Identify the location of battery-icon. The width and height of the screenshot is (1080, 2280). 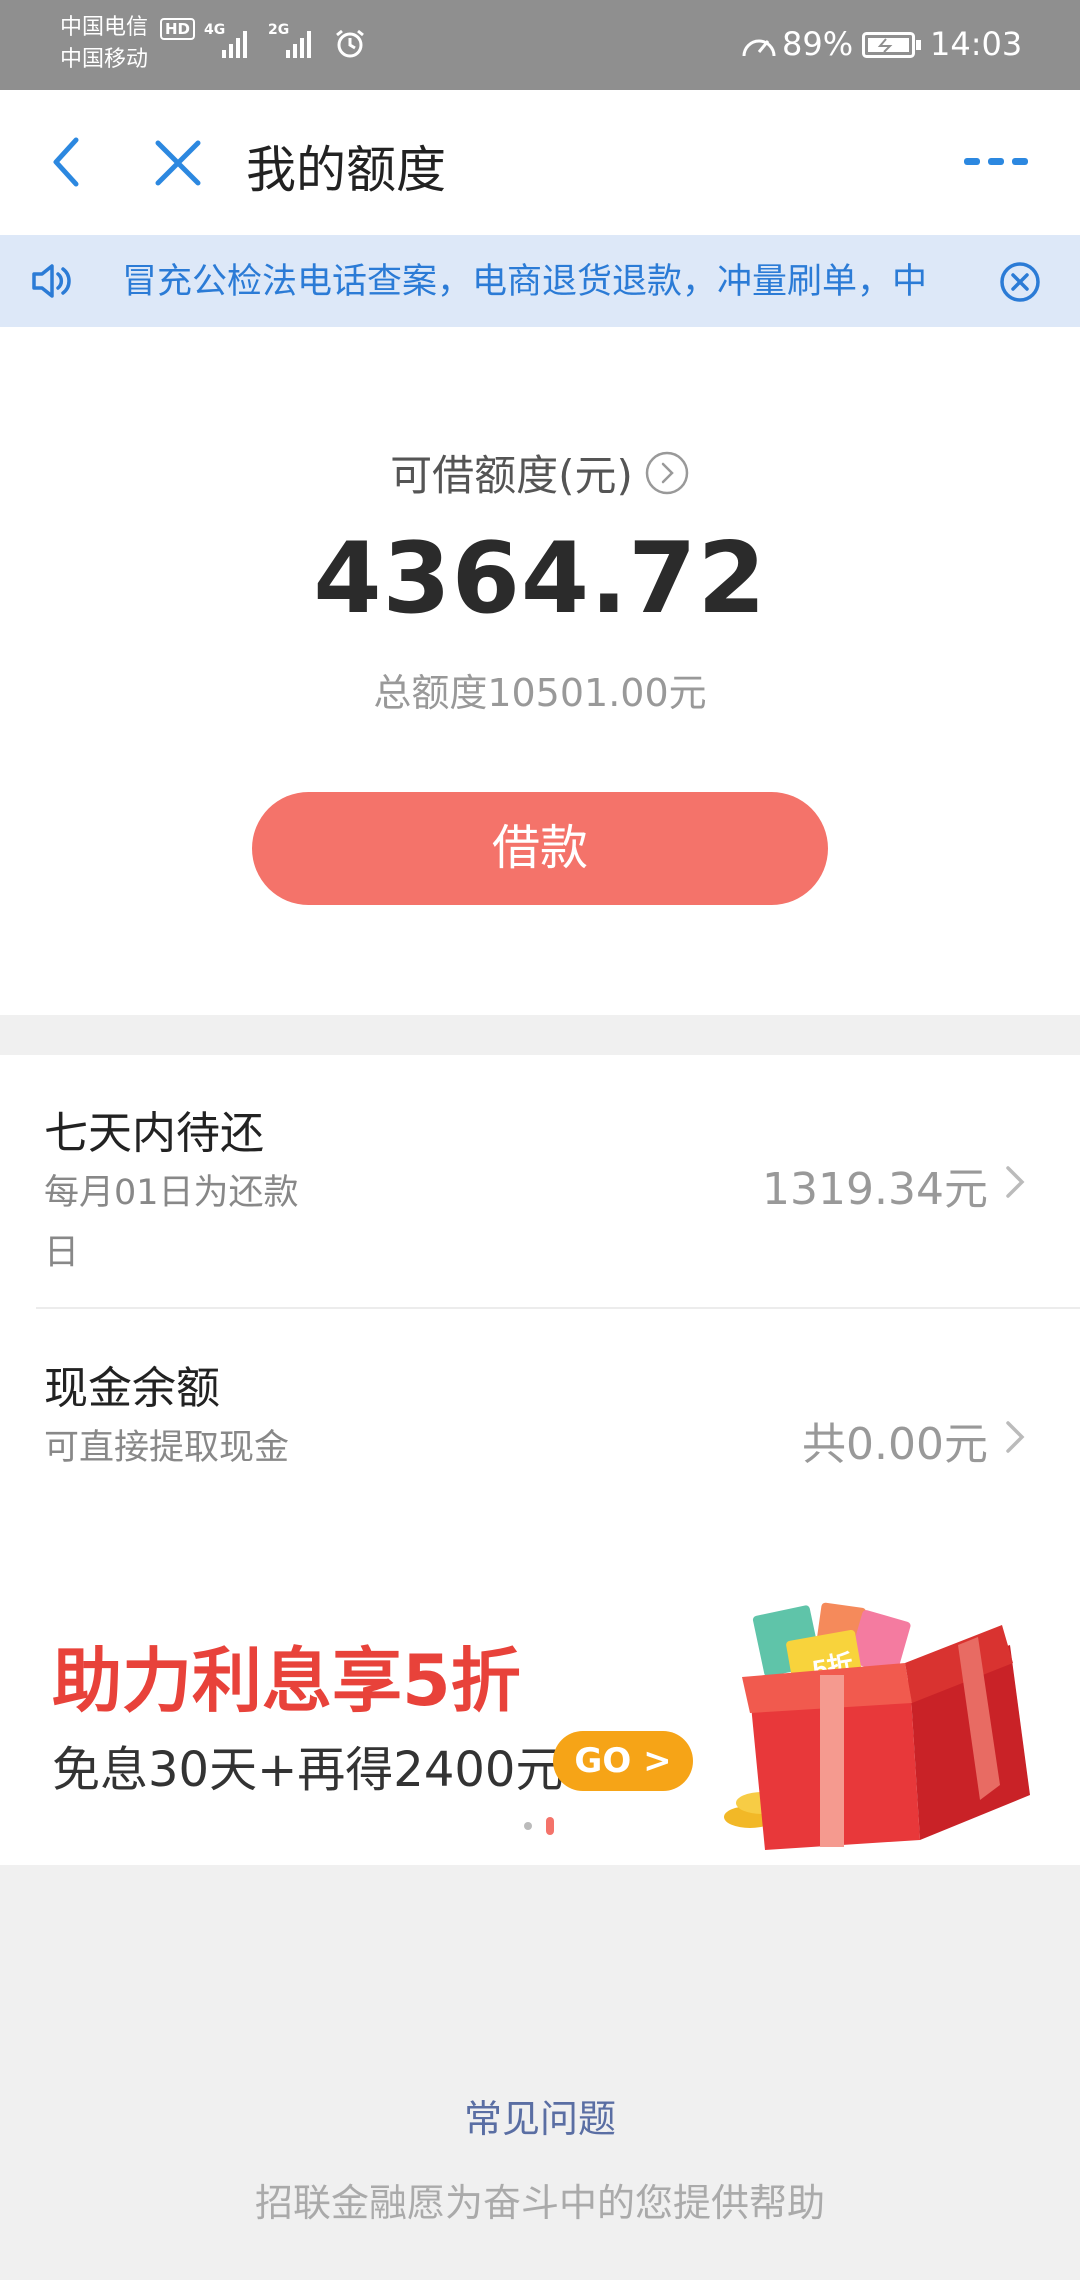
(891, 45).